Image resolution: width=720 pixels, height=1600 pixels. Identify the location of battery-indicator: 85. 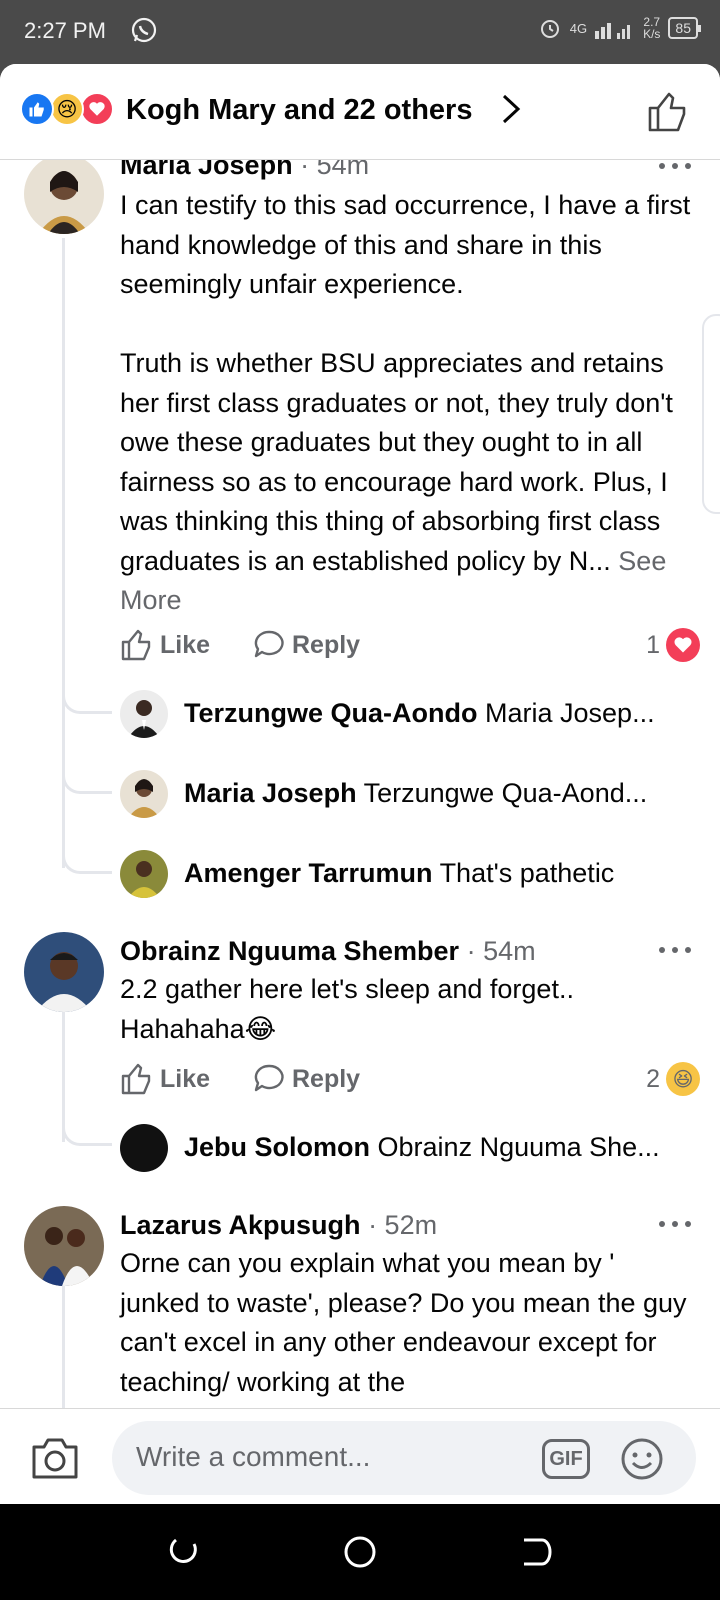
(684, 28).